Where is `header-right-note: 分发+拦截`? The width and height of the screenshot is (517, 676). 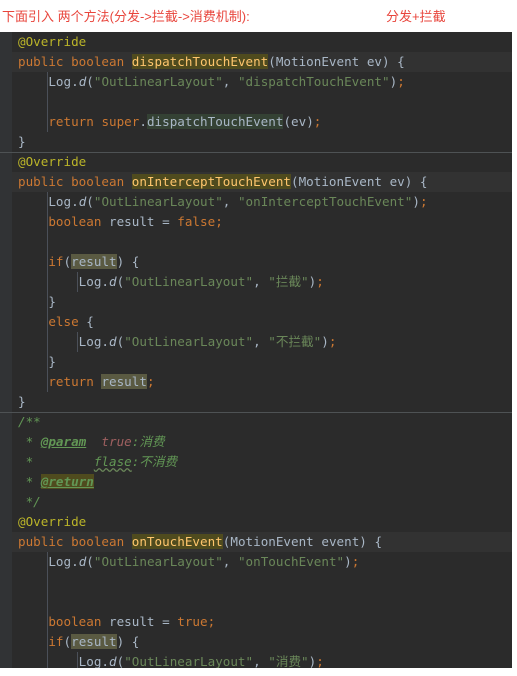 header-right-note: 分发+拦截 is located at coordinates (416, 16).